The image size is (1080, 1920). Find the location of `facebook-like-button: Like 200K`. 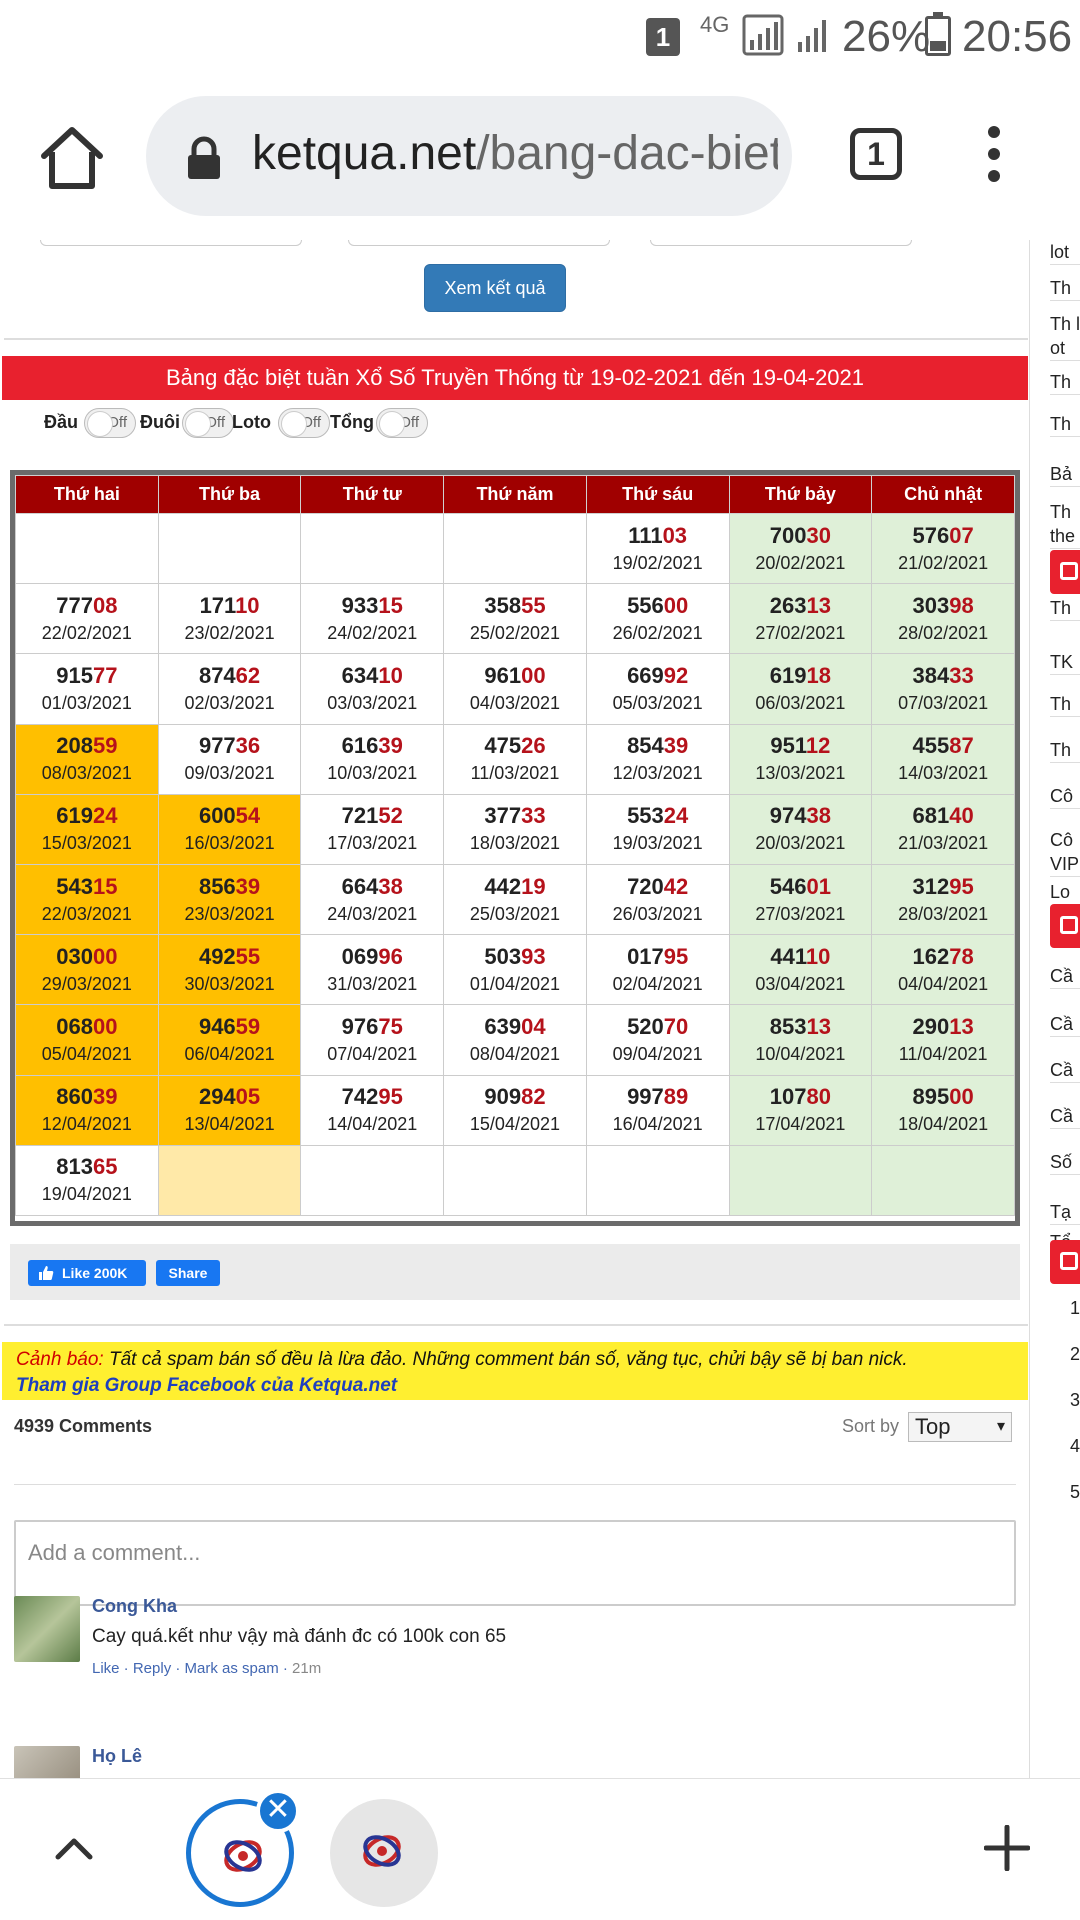

facebook-like-button: Like 200K is located at coordinates (87, 1273).